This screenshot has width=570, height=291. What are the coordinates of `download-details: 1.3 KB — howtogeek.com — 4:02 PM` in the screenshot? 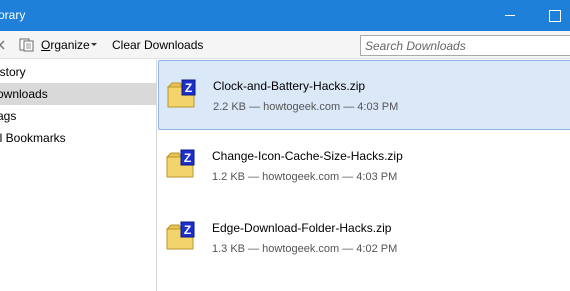 It's located at (305, 249).